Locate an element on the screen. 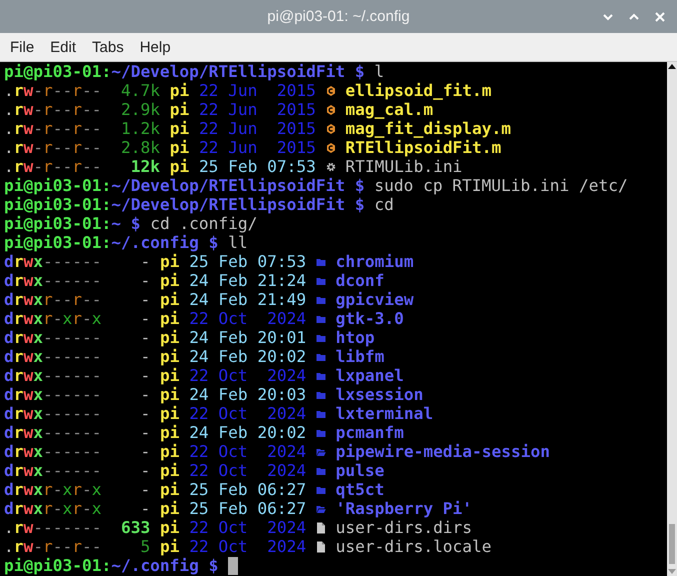  file-date: 24 Feb 20:01 is located at coordinates (247, 337).